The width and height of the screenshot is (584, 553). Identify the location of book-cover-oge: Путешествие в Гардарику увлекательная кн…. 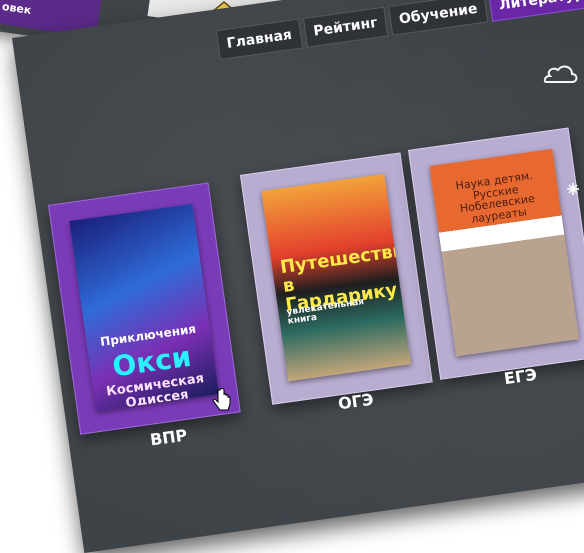
(336, 277).